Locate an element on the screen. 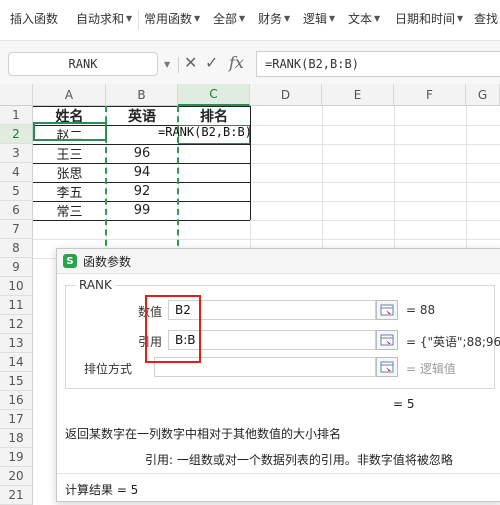  insert-function-button: 插入函数 is located at coordinates (34, 18).